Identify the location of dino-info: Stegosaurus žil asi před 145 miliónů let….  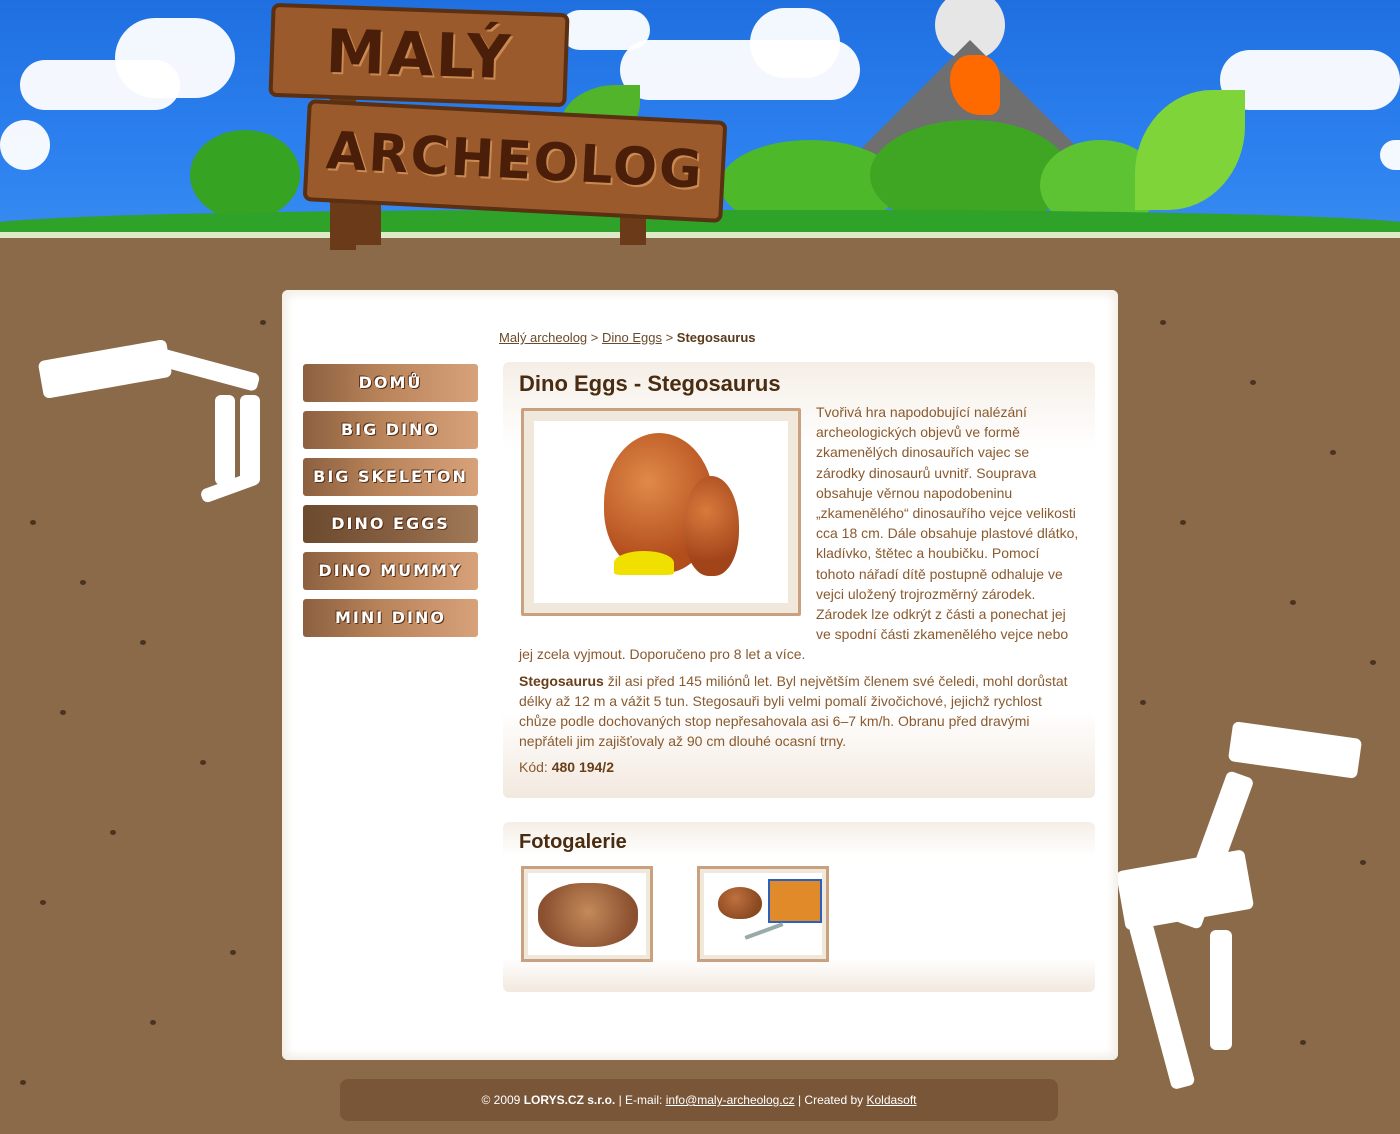
(800, 711).